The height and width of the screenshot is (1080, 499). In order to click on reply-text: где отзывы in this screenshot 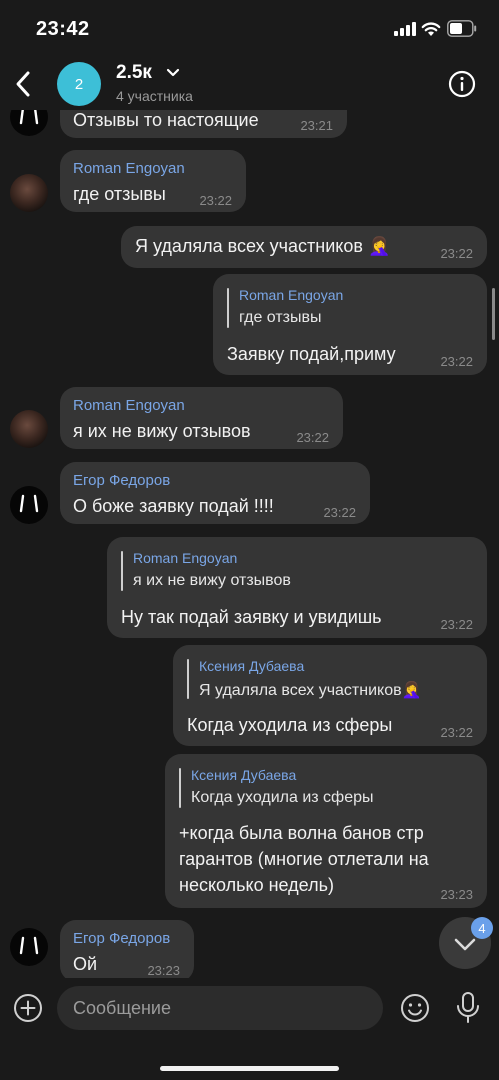, I will do `click(280, 317)`.